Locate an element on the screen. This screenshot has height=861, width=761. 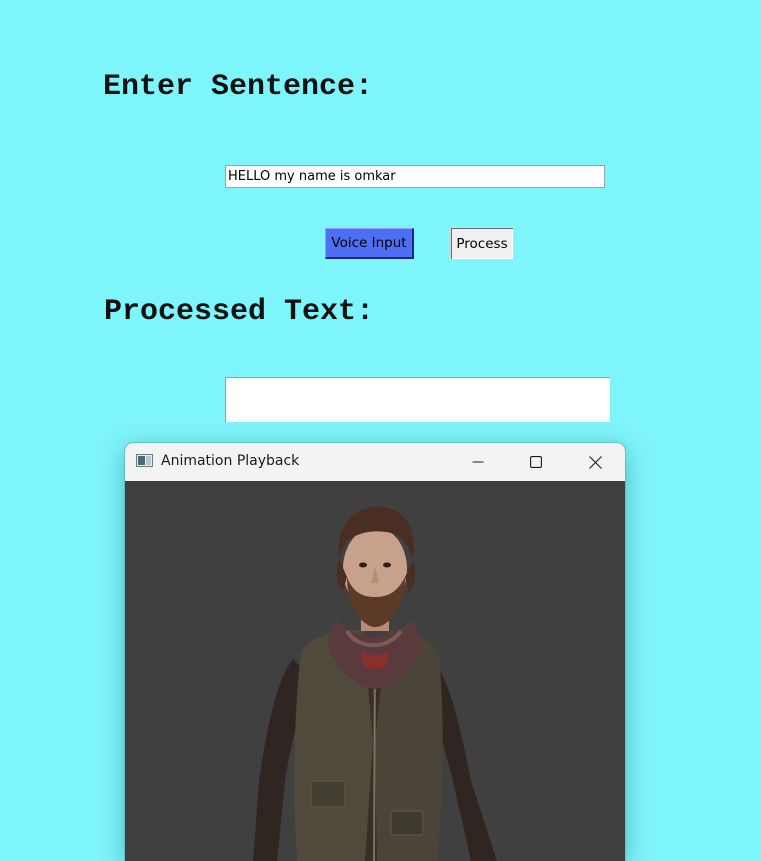
minimize-icon is located at coordinates (478, 462).